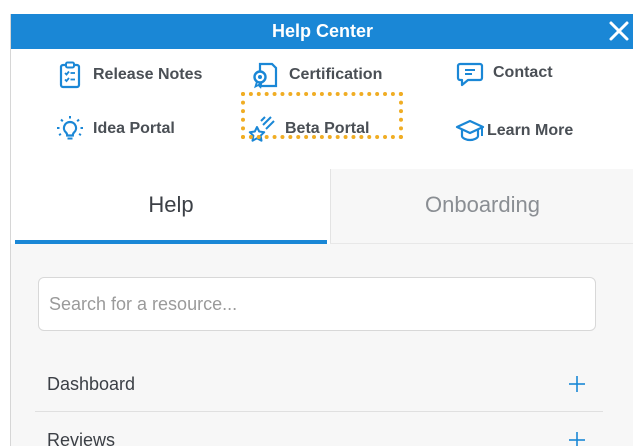 Image resolution: width=633 pixels, height=446 pixels. I want to click on lightbulb-icon, so click(70, 129).